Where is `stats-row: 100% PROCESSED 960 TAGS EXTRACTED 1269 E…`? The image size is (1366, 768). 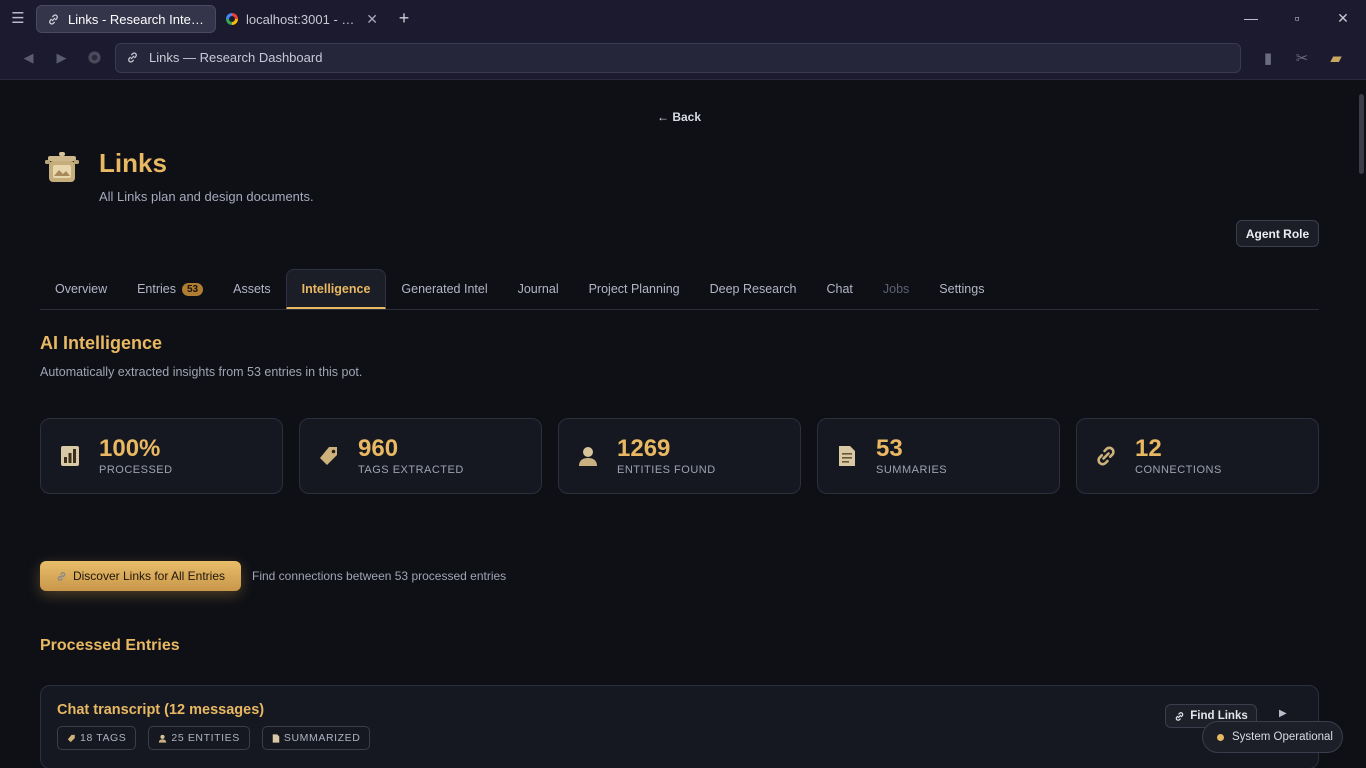 stats-row: 100% PROCESSED 960 TAGS EXTRACTED 1269 E… is located at coordinates (679, 456).